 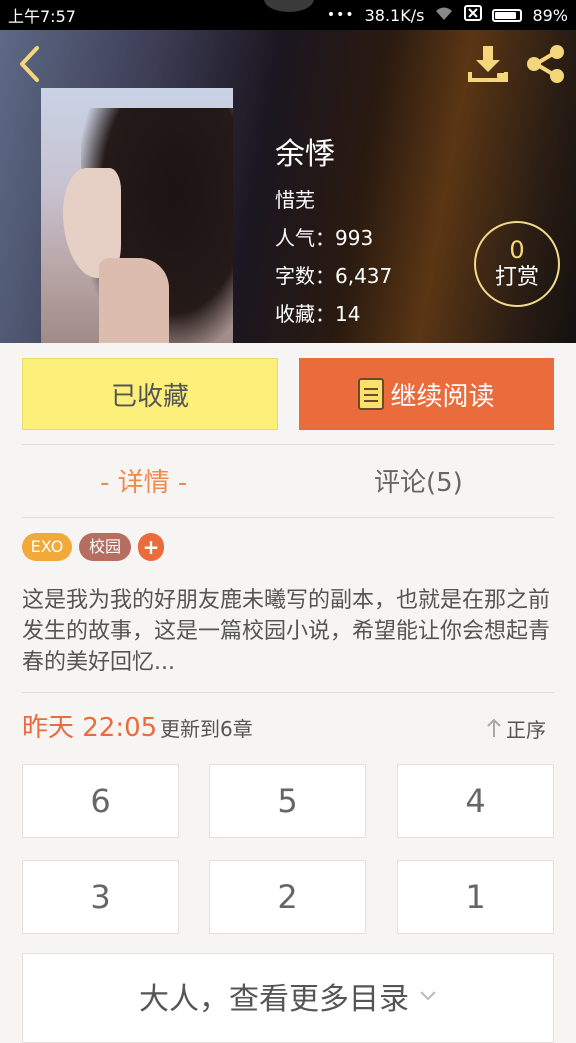 I want to click on status-bar: 上午7:57 ••• 38.1K/s 89%, so click(x=288, y=15).